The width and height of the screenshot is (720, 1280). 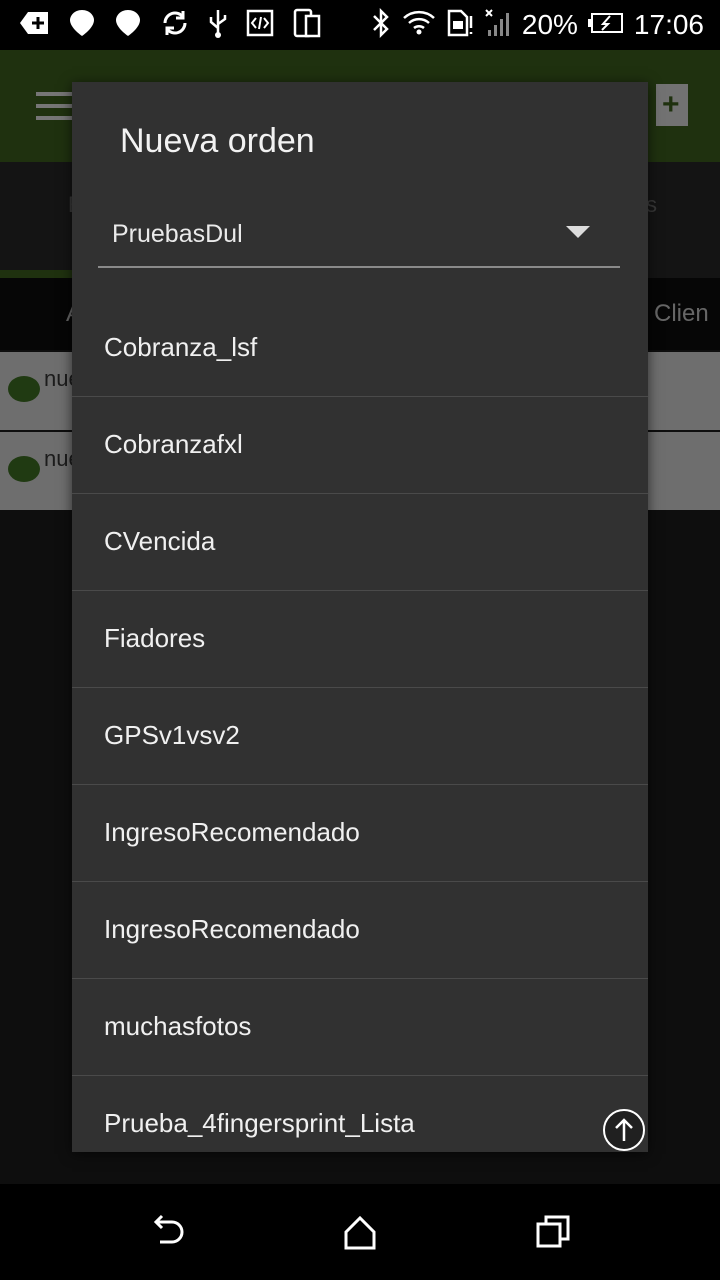 I want to click on list-item: CVencida, so click(x=360, y=542).